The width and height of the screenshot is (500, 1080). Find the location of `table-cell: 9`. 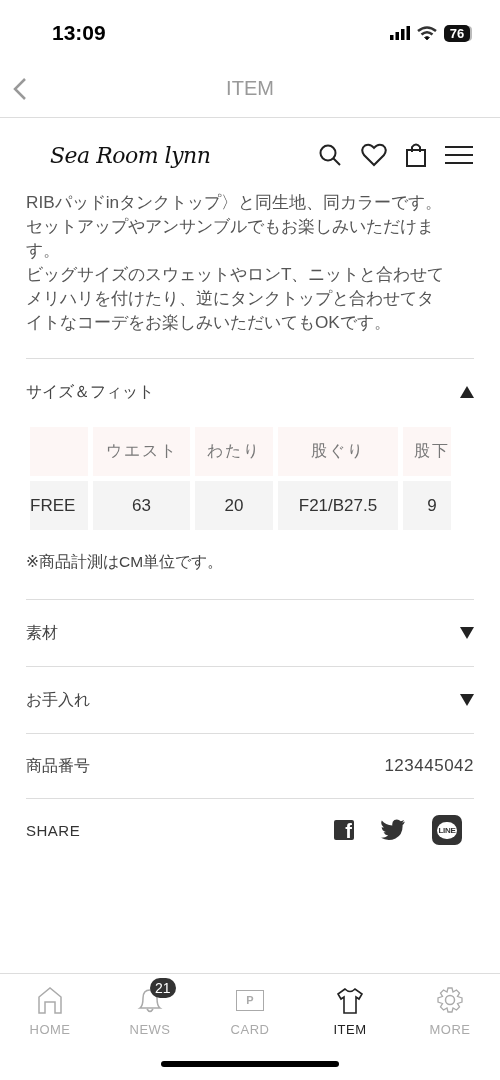

table-cell: 9 is located at coordinates (427, 505).